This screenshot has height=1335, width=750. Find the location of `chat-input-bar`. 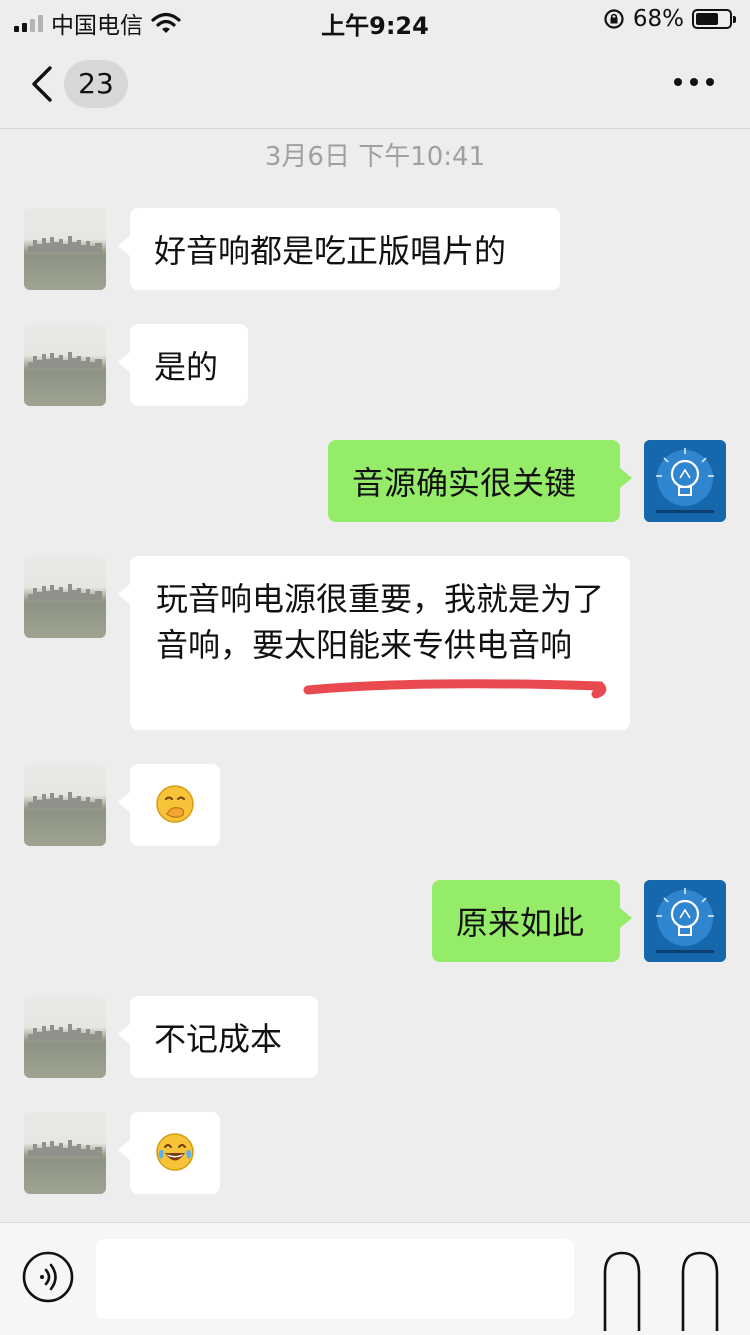

chat-input-bar is located at coordinates (375, 1278).